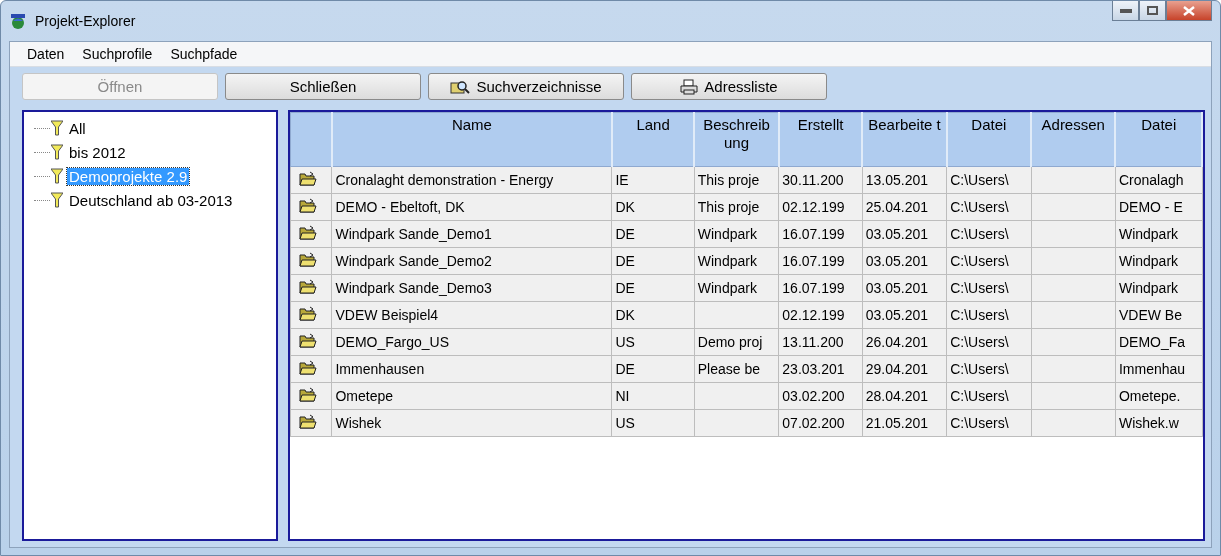 This screenshot has height=556, width=1221. I want to click on table-cell: VDEW Be, so click(1158, 315).